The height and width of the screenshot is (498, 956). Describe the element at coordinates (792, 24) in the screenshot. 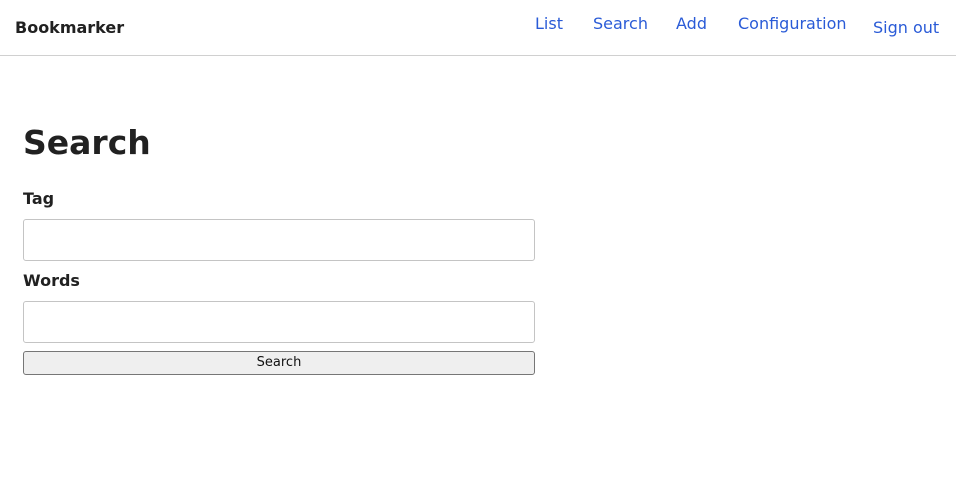

I see `nav-link-configuration: Configuration` at that location.